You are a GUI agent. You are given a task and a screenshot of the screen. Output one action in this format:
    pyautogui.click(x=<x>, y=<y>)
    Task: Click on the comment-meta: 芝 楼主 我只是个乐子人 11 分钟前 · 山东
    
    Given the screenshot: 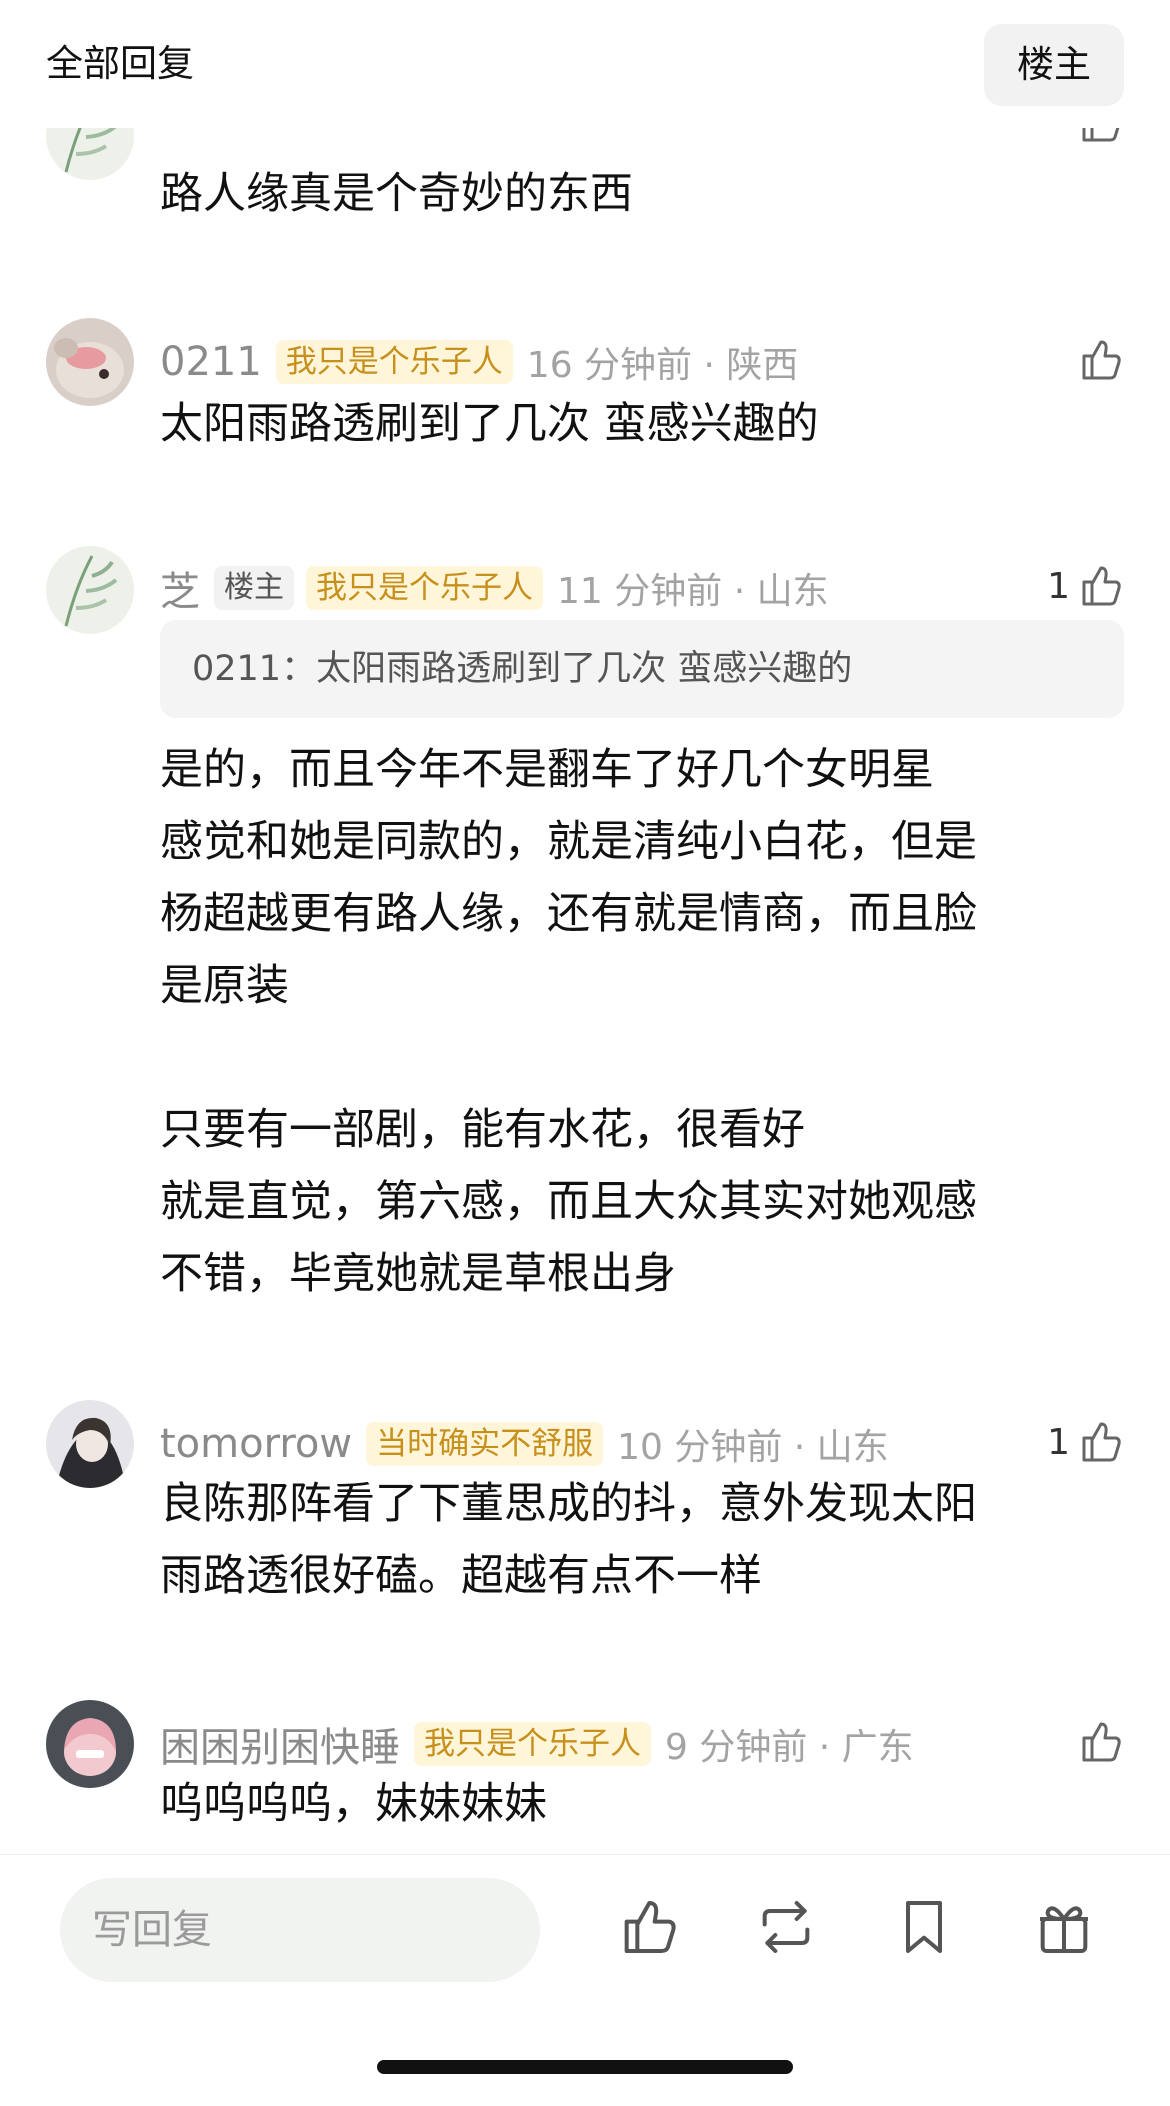 What is the action you would take?
    pyautogui.click(x=494, y=588)
    